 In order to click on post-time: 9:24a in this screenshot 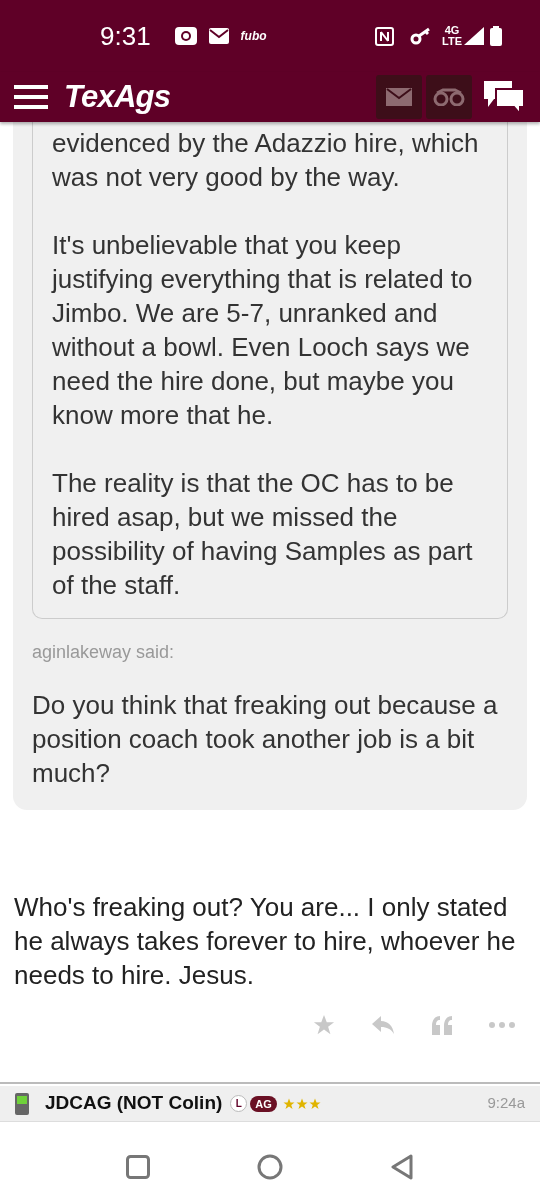, I will do `click(506, 1103)`.